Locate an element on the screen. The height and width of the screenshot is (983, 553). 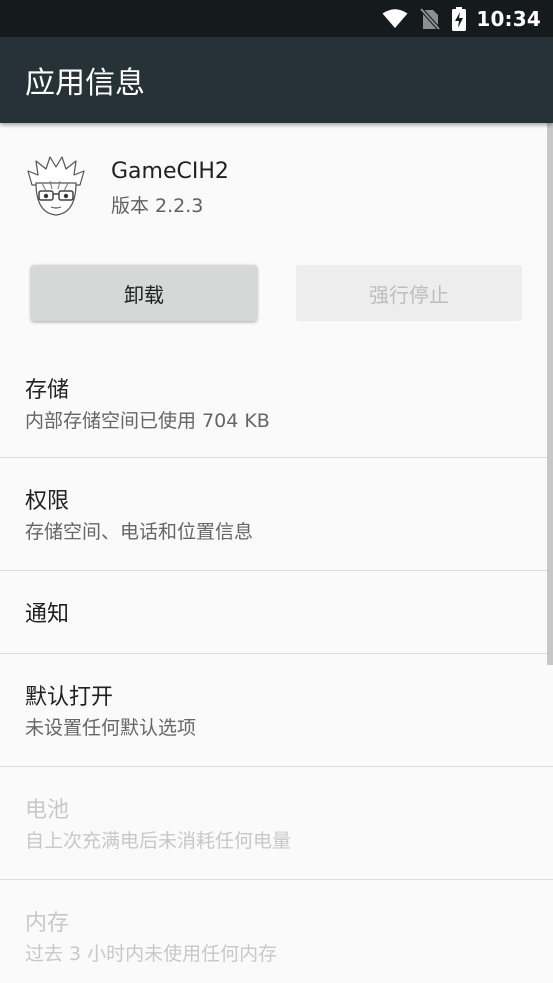
uninstall-button: 卸载 is located at coordinates (144, 293).